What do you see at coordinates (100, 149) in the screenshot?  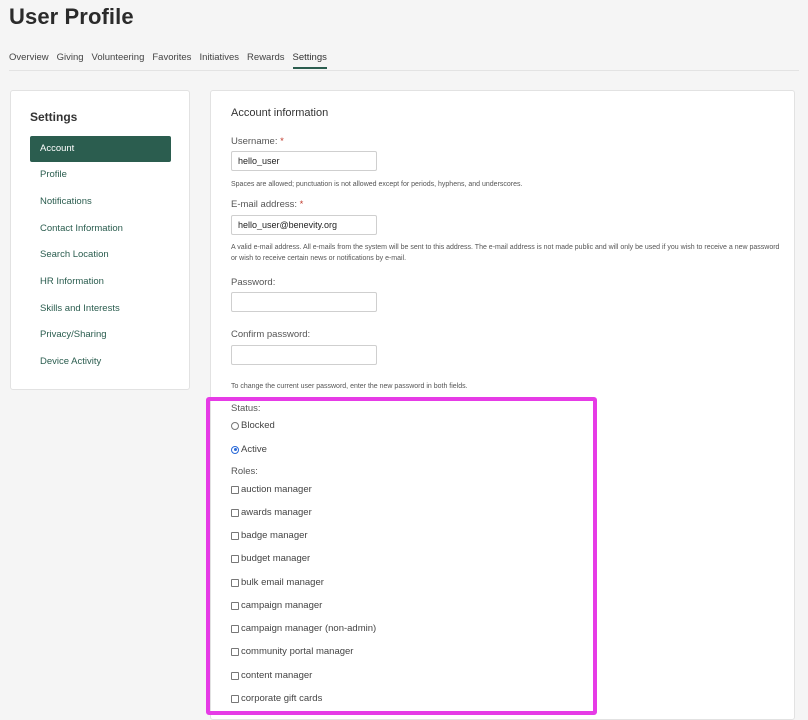 I see `sidebar-item-account: Account` at bounding box center [100, 149].